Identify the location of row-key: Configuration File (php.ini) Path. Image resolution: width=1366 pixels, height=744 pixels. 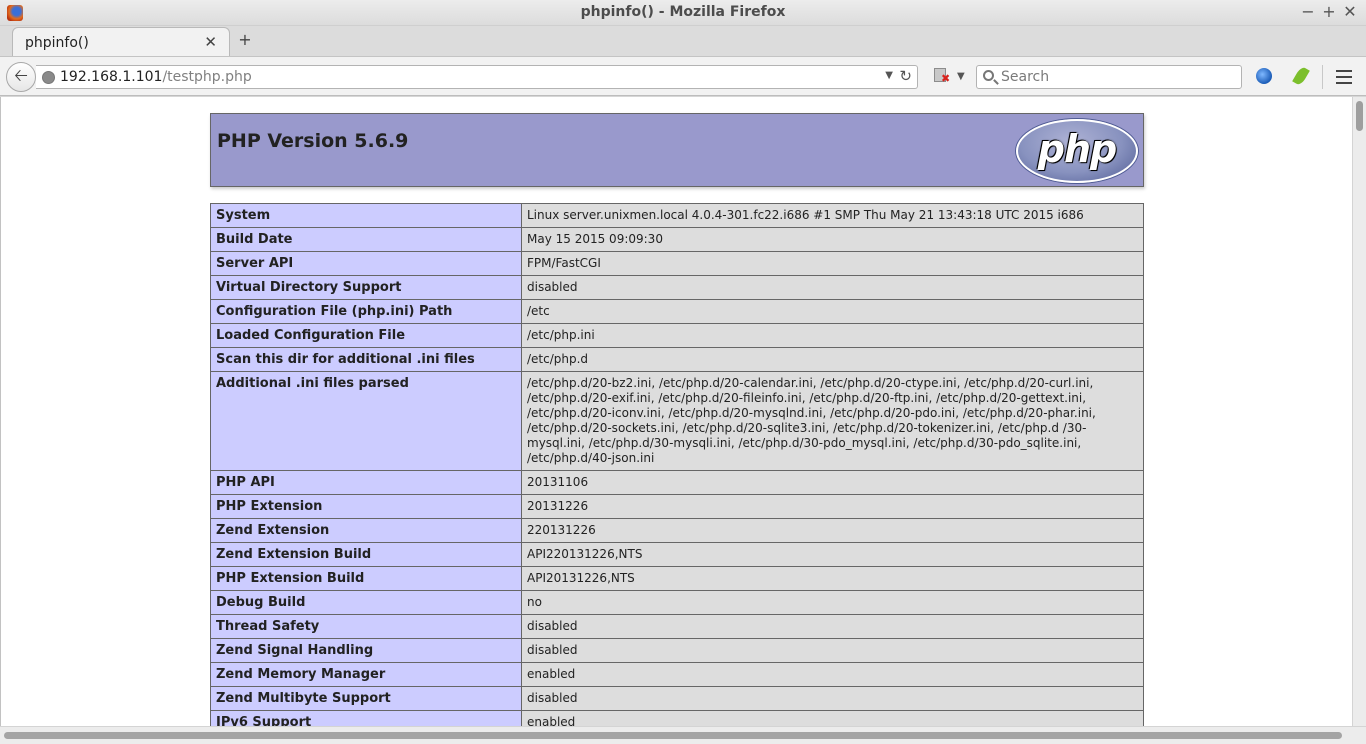
(366, 311).